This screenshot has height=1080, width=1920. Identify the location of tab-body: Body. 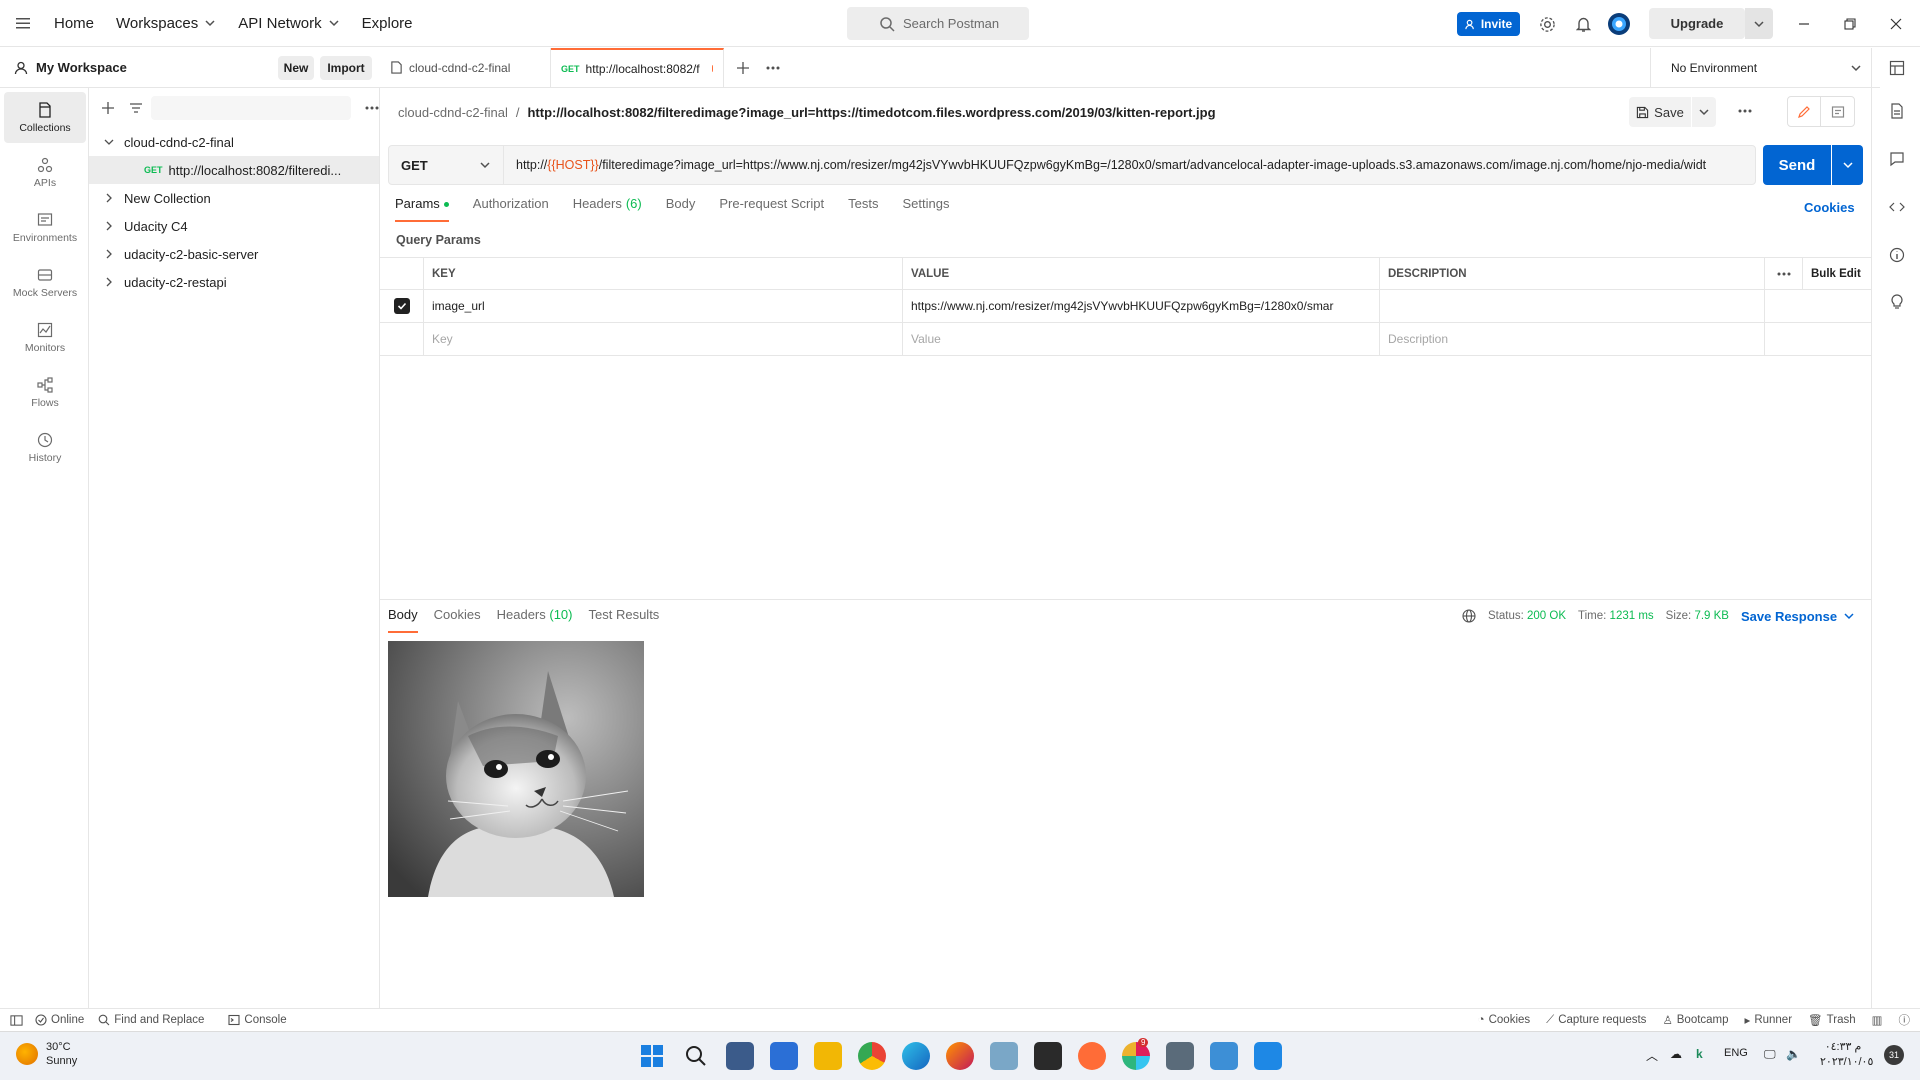
(681, 209).